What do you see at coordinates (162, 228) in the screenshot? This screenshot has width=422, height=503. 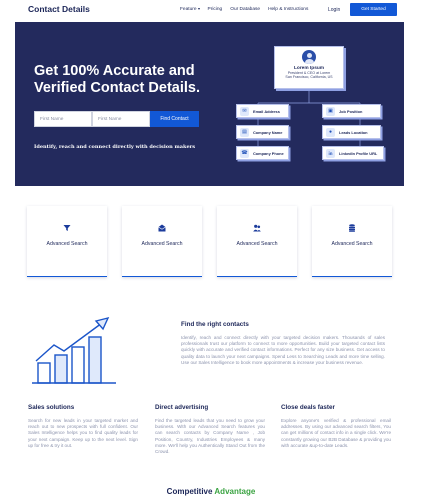 I see `mail-icon` at bounding box center [162, 228].